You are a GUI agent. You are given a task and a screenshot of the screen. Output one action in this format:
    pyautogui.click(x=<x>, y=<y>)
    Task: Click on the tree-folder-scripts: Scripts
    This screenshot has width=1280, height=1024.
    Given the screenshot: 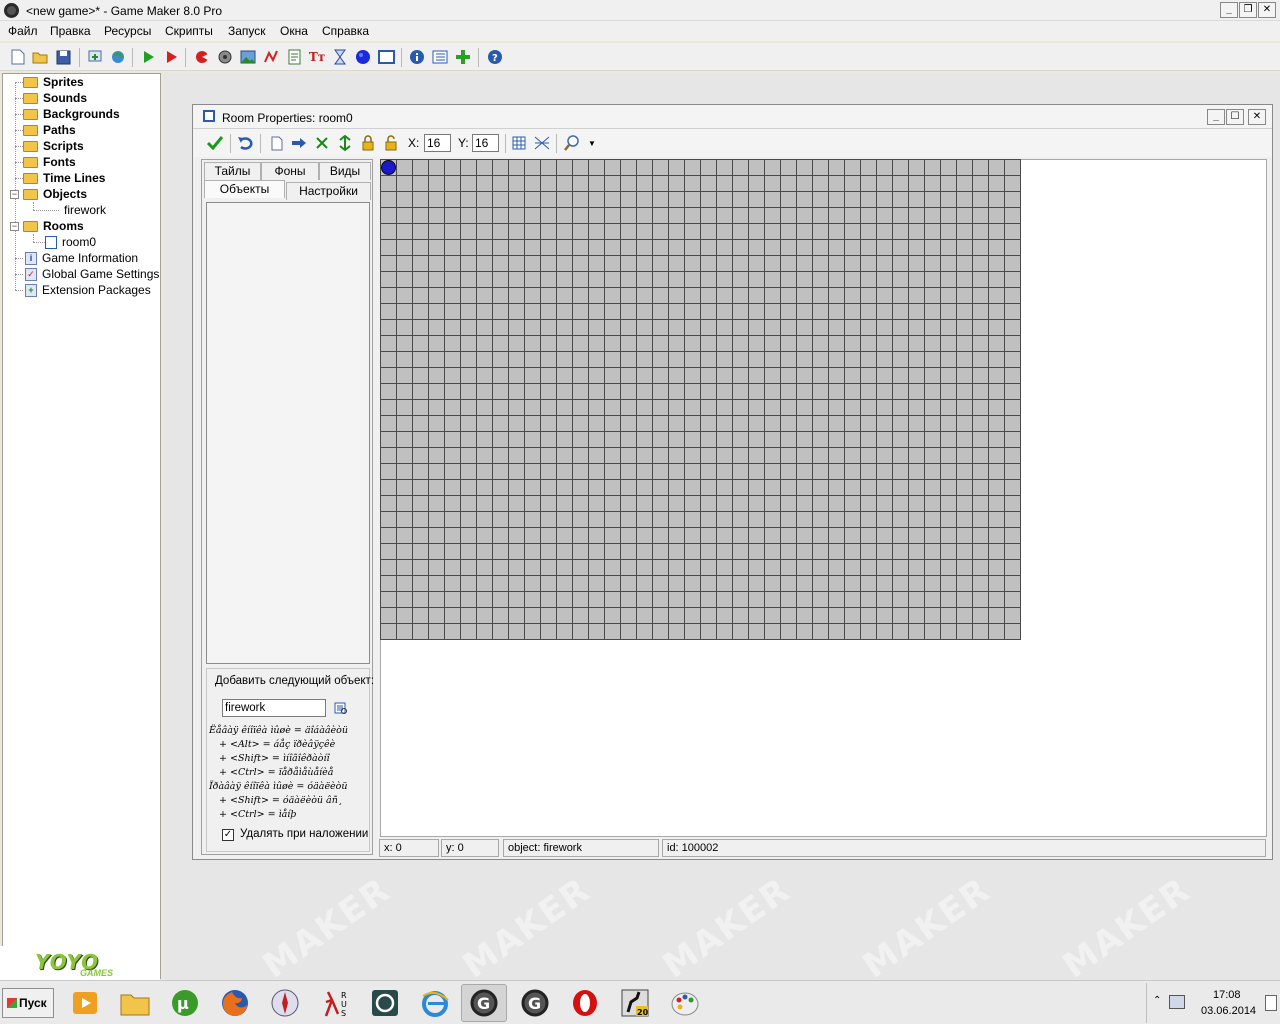 What is the action you would take?
    pyautogui.click(x=53, y=146)
    